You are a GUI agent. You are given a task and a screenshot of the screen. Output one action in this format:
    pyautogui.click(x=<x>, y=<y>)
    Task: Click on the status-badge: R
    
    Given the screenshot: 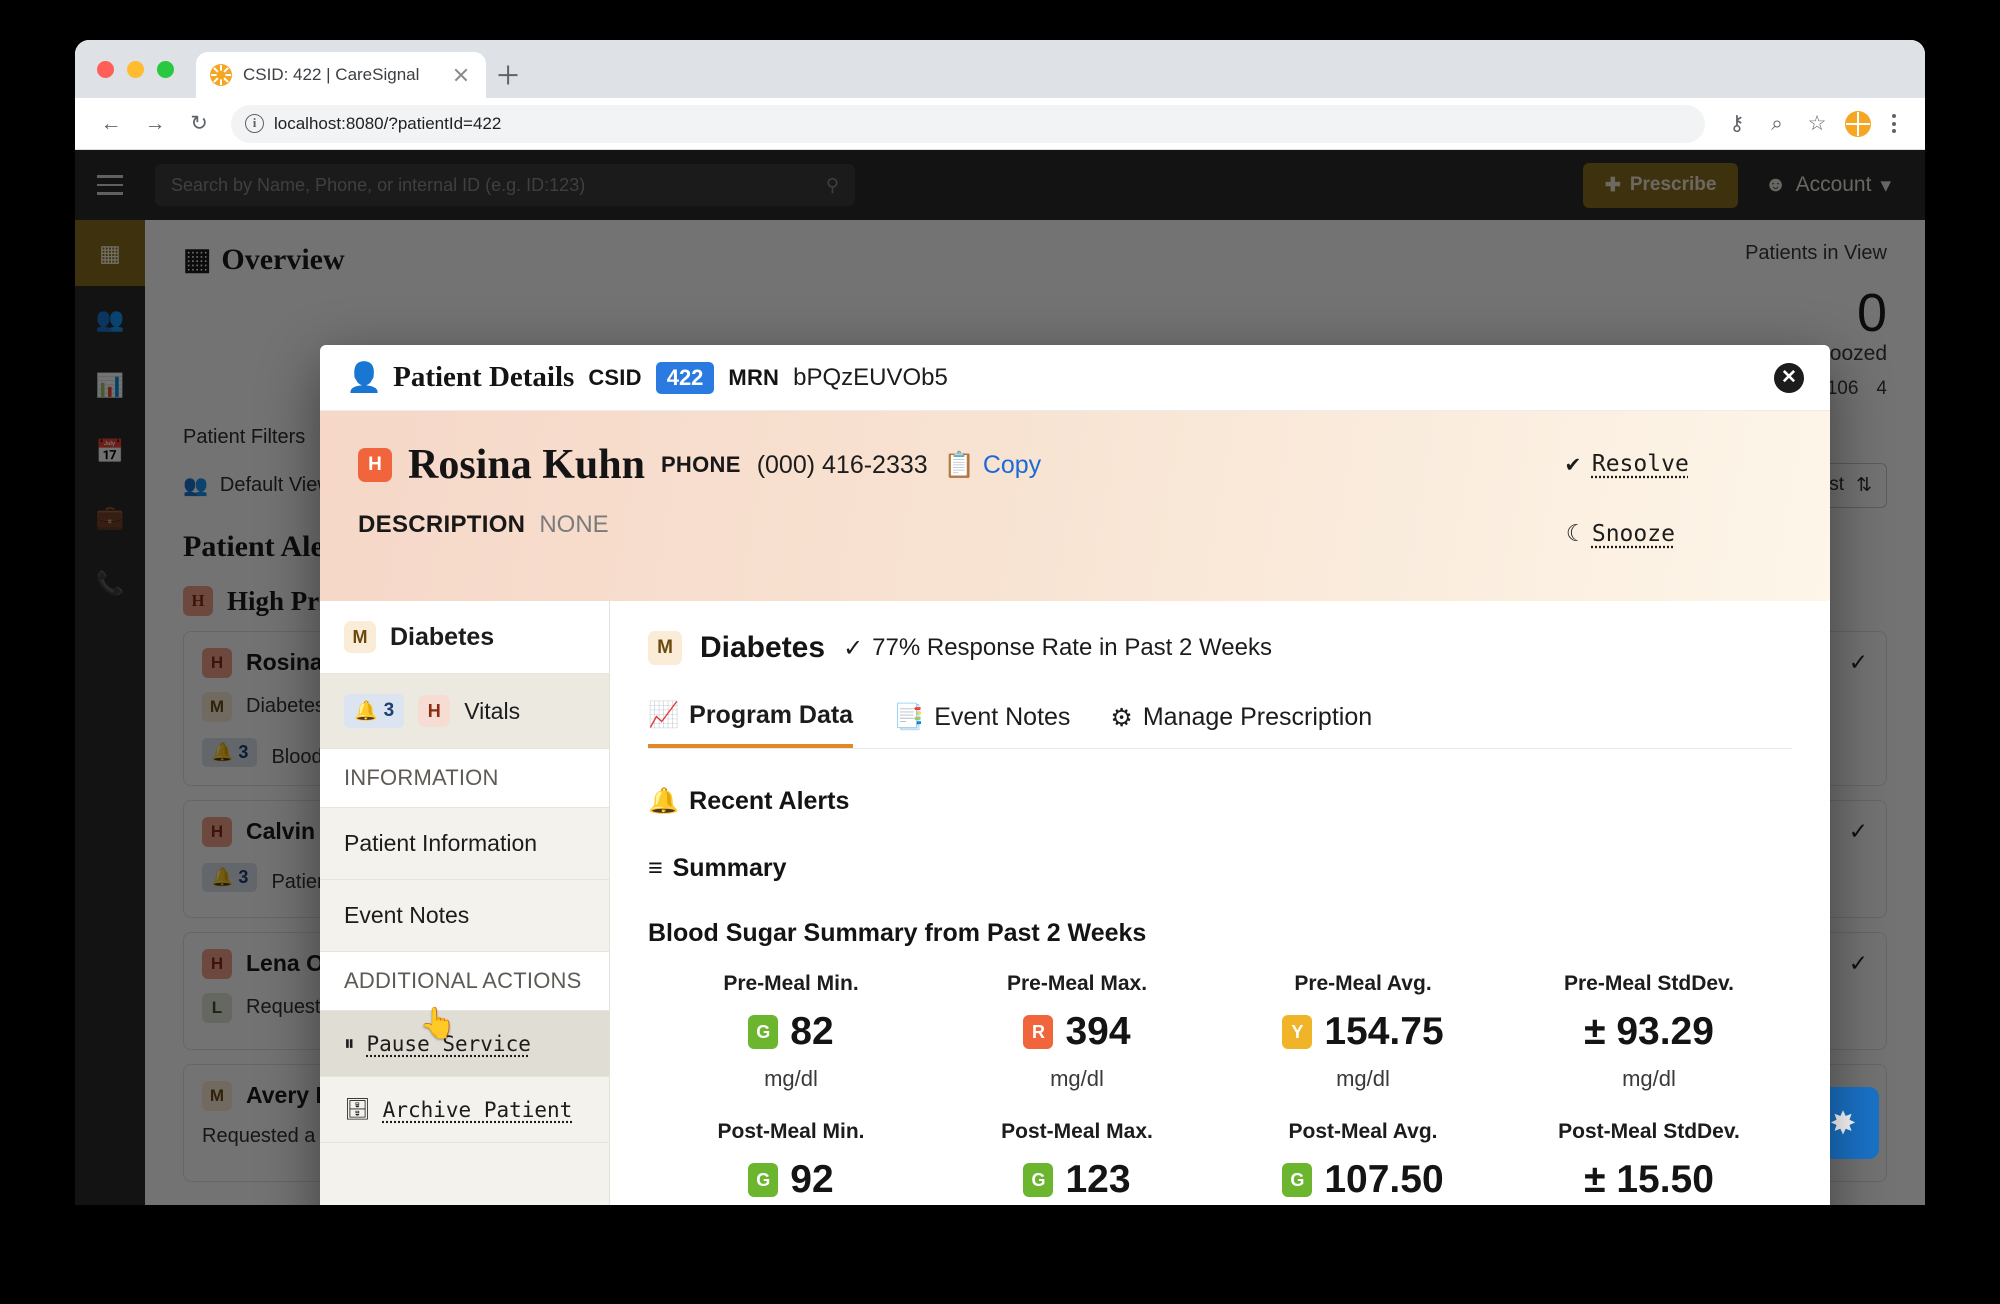 What is the action you would take?
    pyautogui.click(x=1038, y=1032)
    